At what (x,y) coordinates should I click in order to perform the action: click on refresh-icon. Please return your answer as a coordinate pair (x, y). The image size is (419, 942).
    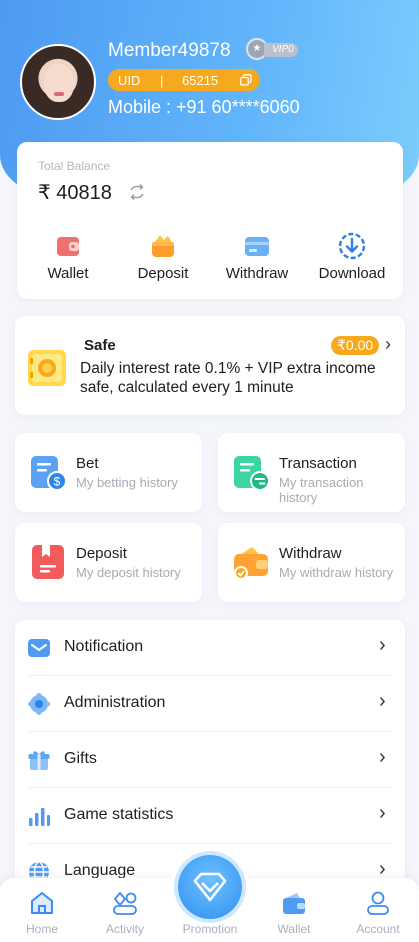
    Looking at the image, I should click on (137, 192).